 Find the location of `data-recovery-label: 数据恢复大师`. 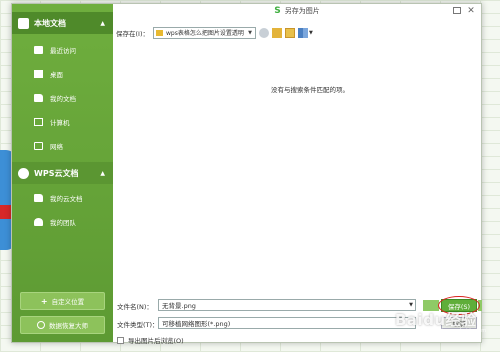

data-recovery-label: 数据恢复大师 is located at coordinates (68, 326).